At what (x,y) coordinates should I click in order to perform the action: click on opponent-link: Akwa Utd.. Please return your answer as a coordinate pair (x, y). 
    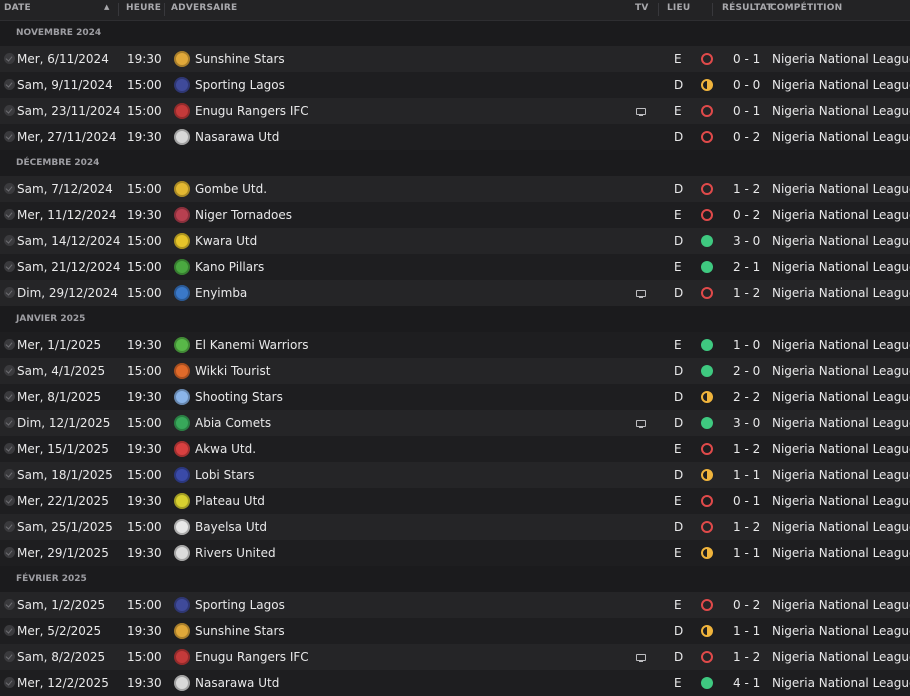
    Looking at the image, I should click on (225, 449).